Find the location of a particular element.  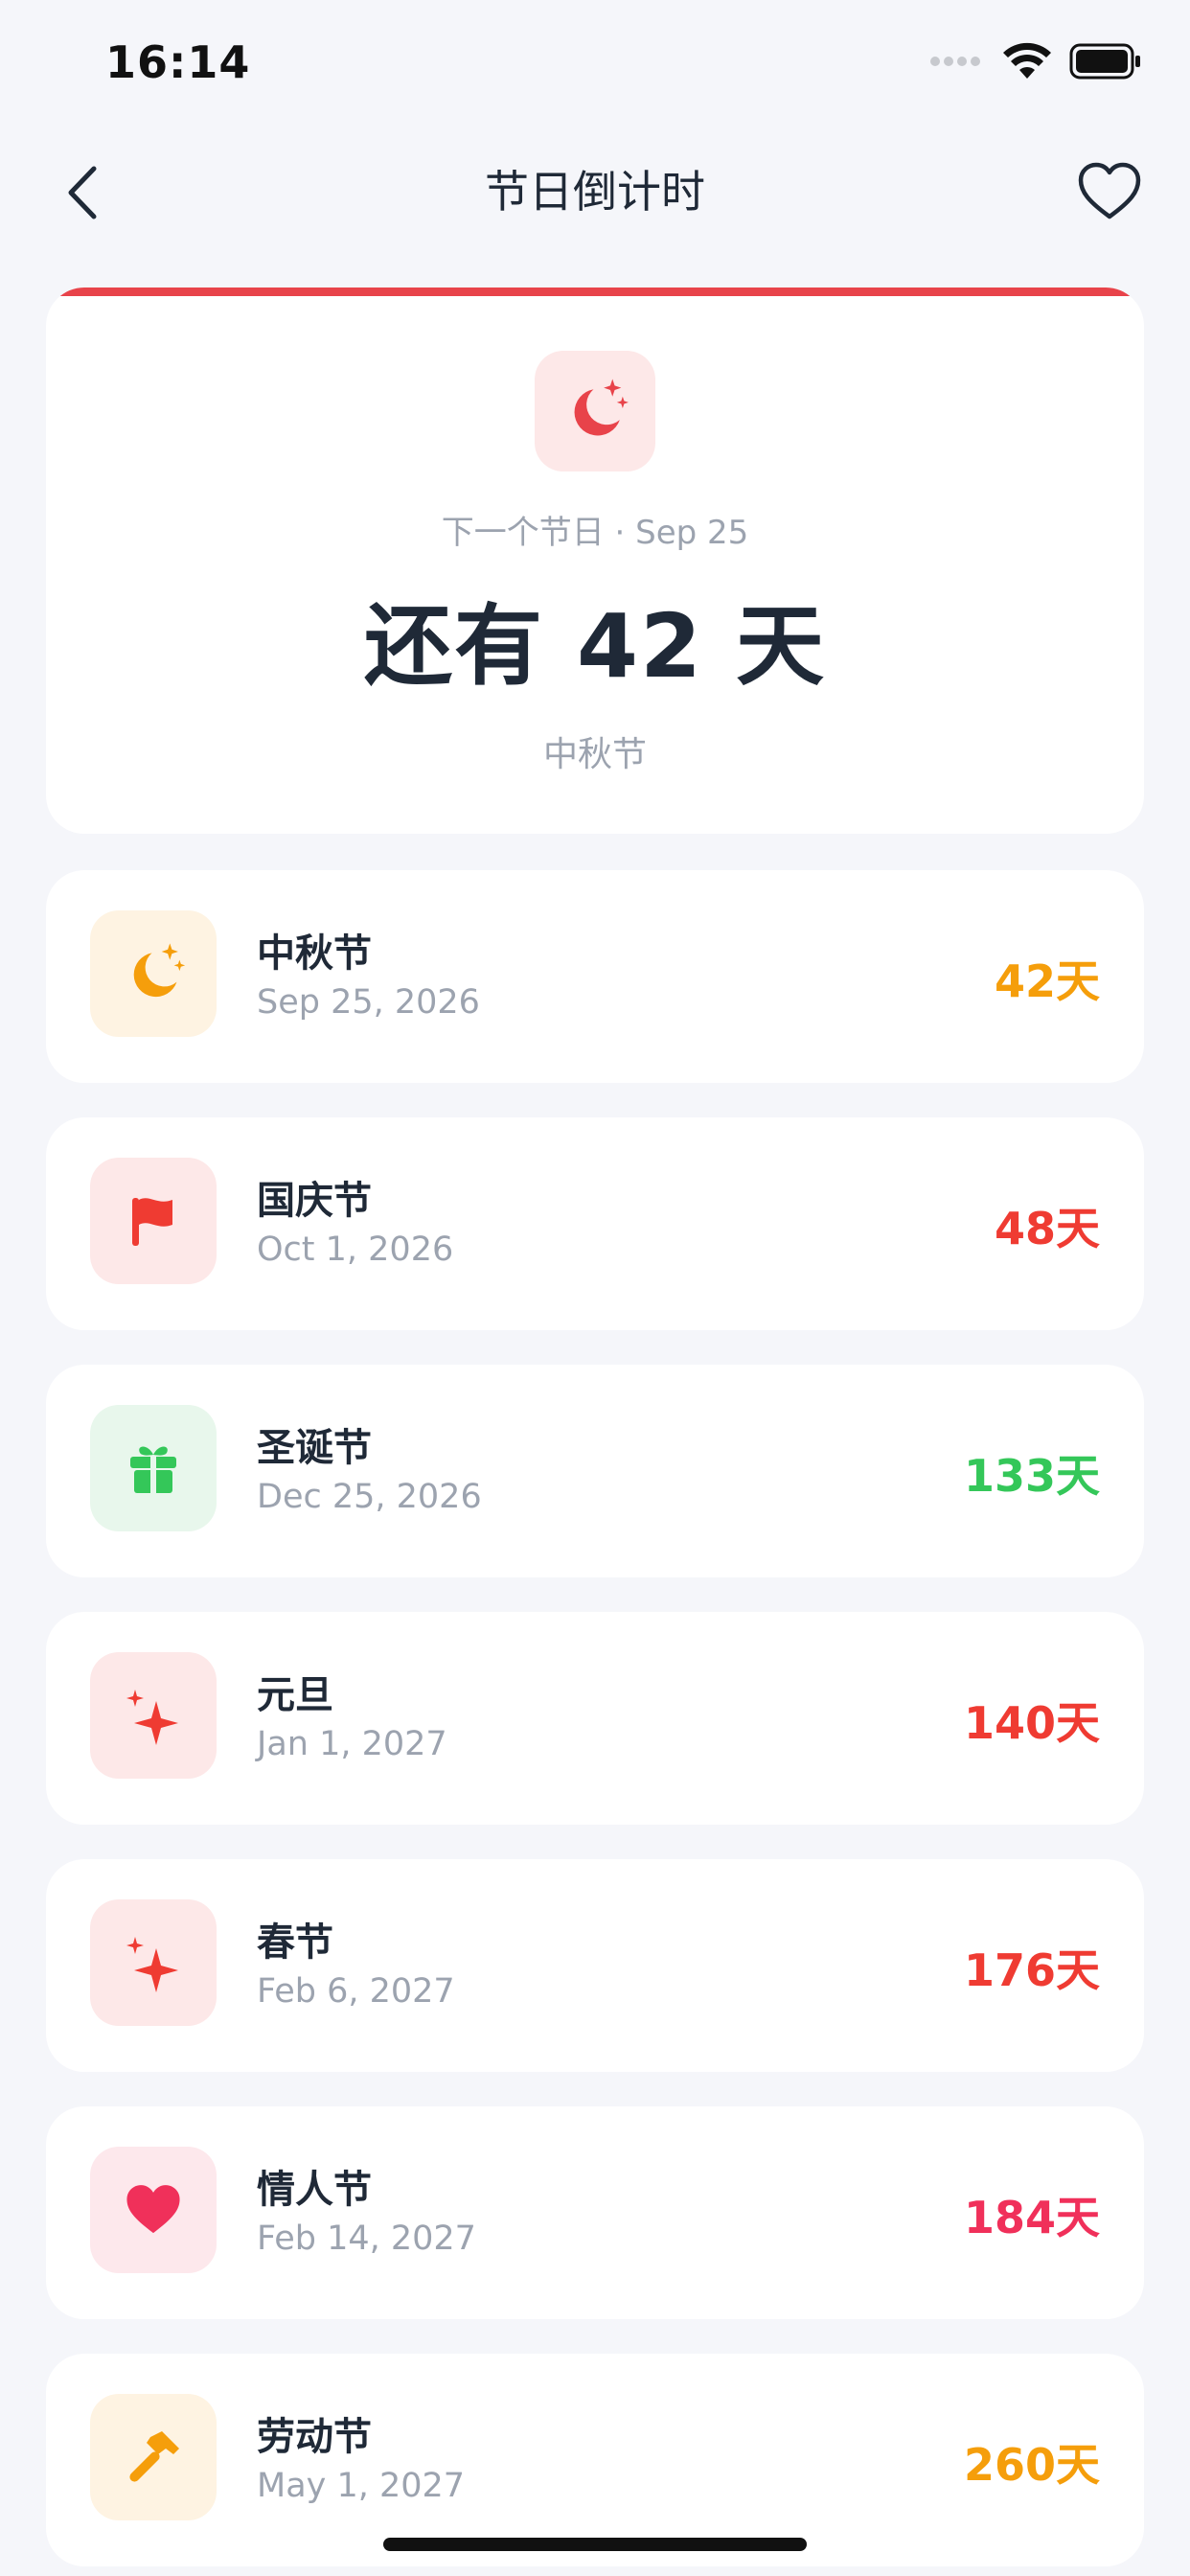

hammer-icon is located at coordinates (154, 2456).